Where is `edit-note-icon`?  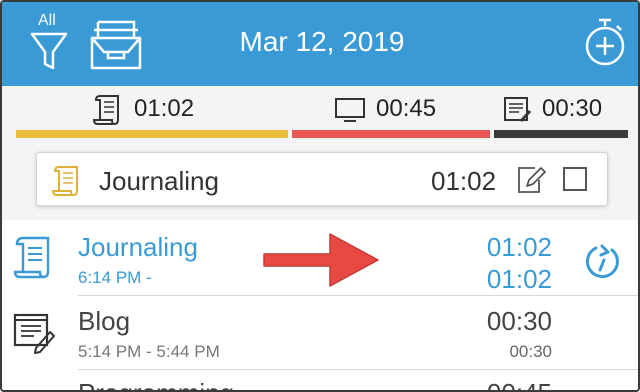
edit-note-icon is located at coordinates (531, 180).